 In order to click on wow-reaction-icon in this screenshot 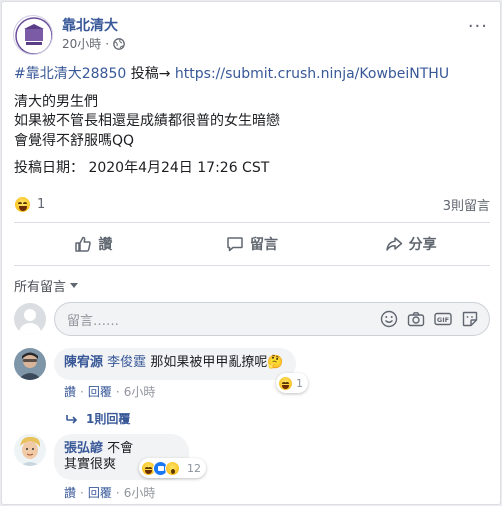, I will do `click(172, 468)`.